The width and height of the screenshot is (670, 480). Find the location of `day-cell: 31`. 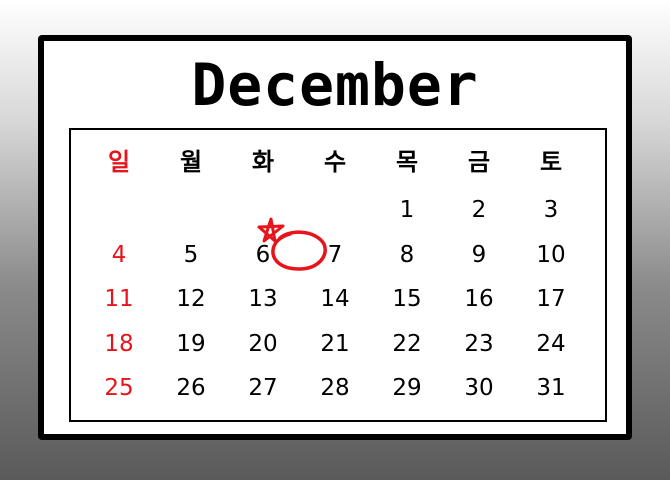

day-cell: 31 is located at coordinates (551, 388).